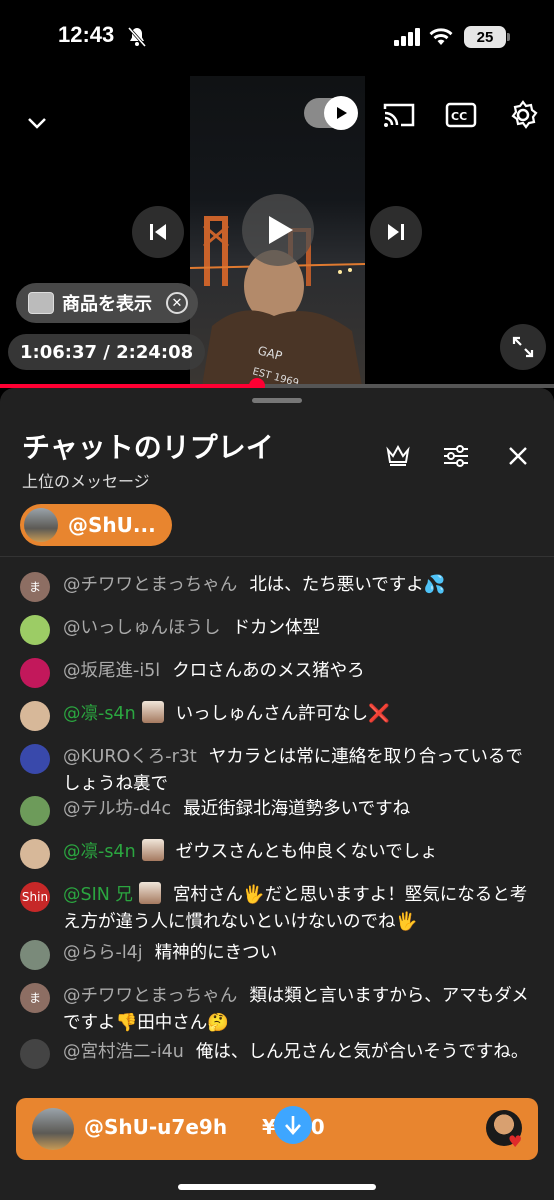 The image size is (554, 1200). What do you see at coordinates (142, 628) in the screenshot?
I see `message-author: @いっしゅんほうし` at bounding box center [142, 628].